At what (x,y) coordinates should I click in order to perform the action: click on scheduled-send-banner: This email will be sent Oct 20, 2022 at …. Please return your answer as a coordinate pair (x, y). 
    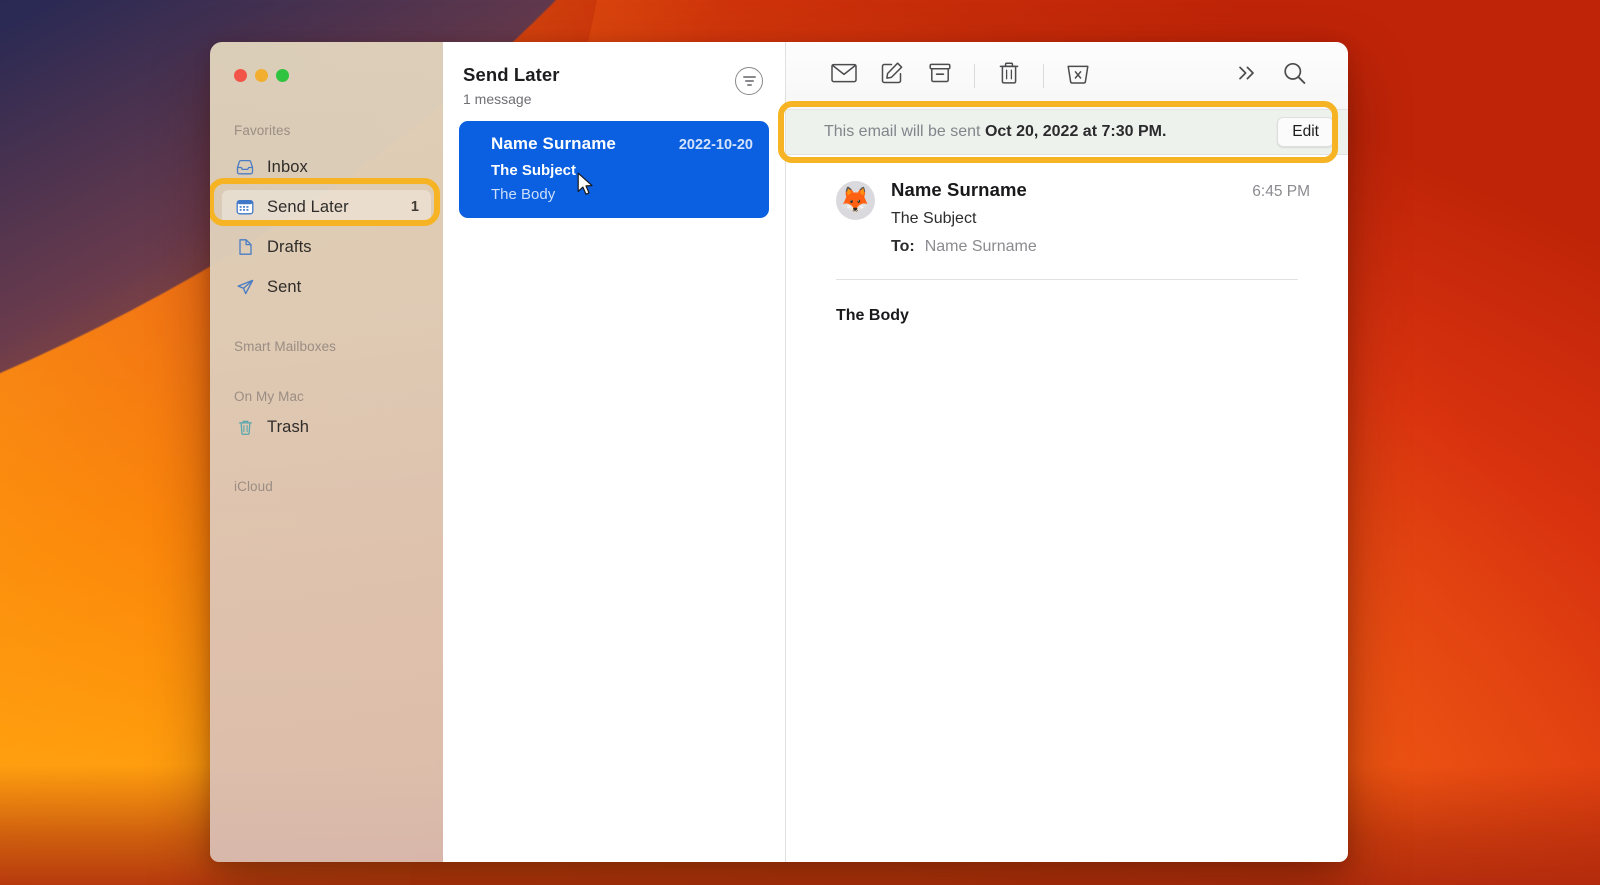
    Looking at the image, I should click on (1067, 132).